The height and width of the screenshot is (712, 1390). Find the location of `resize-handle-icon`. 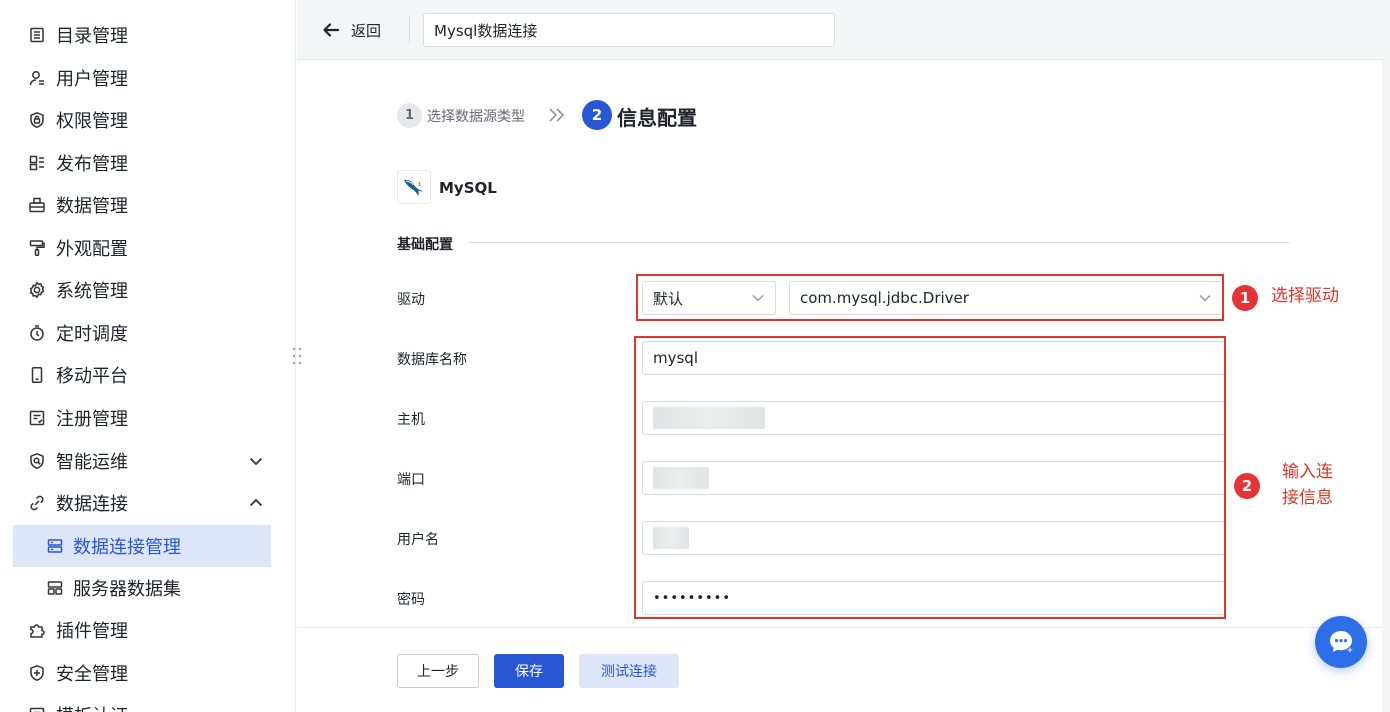

resize-handle-icon is located at coordinates (297, 356).